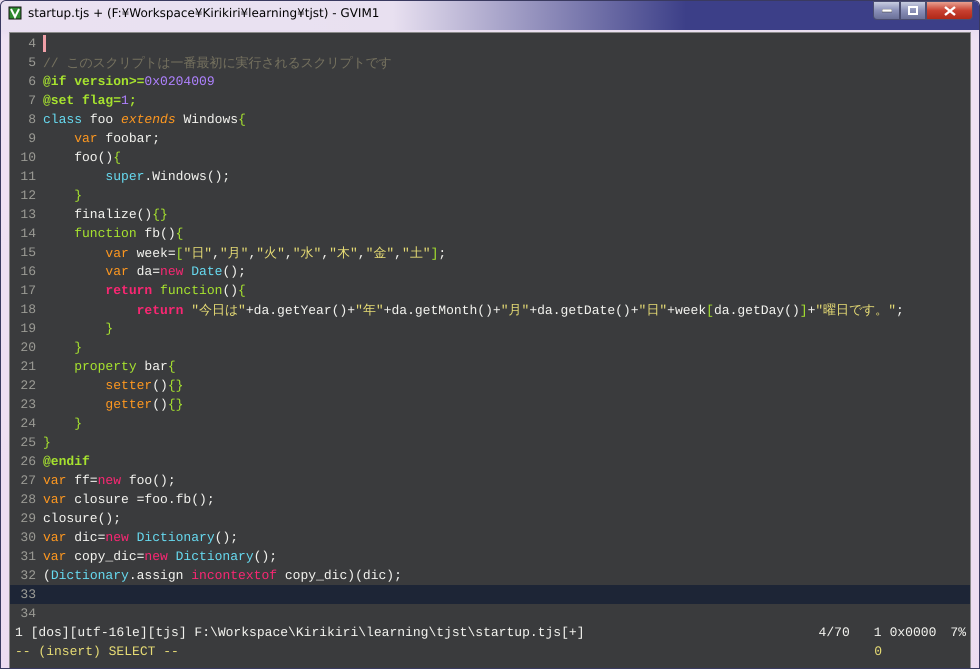 The height and width of the screenshot is (669, 980). Describe the element at coordinates (28, 157) in the screenshot. I see `line-number: 10` at that location.